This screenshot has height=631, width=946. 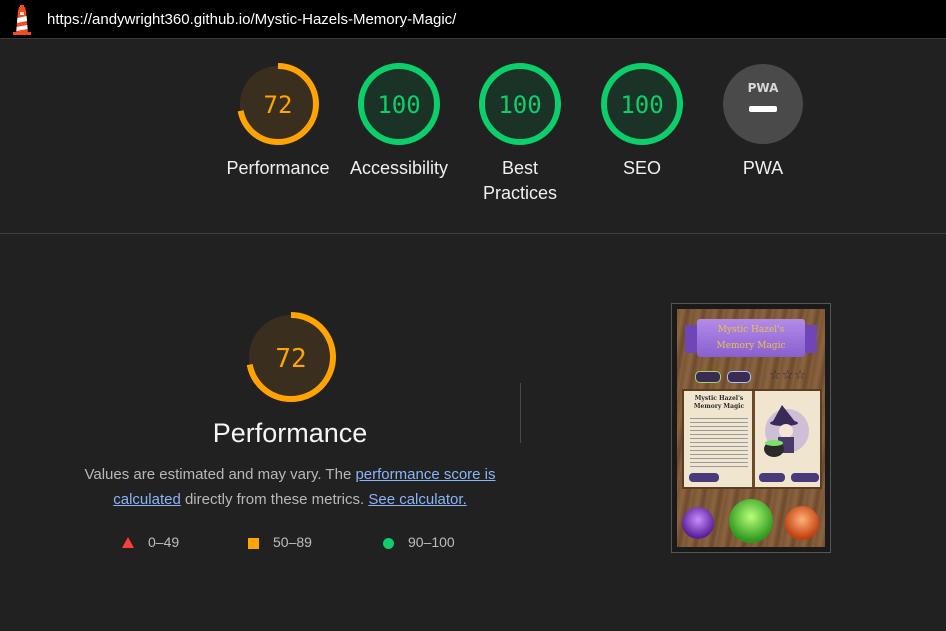 I want to click on lighthouse-icon, so click(x=22, y=20).